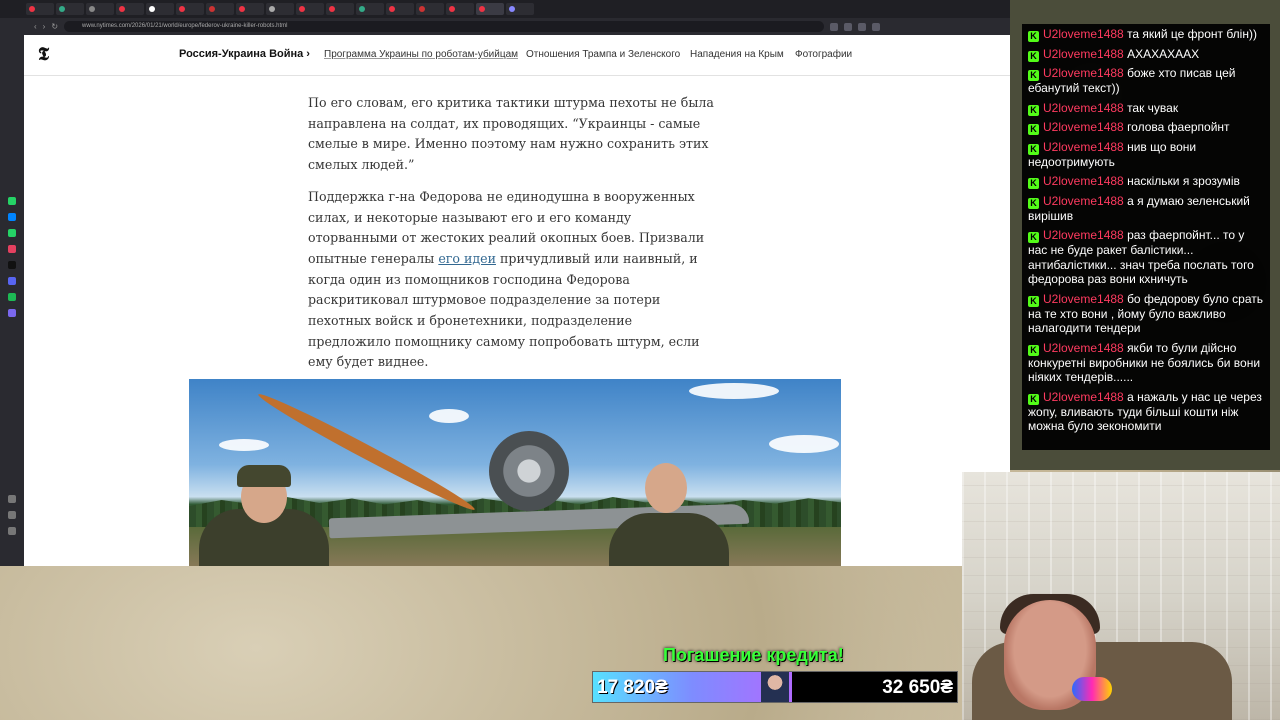 This screenshot has height=720, width=1280. What do you see at coordinates (35, 26) in the screenshot?
I see `back-icon: ‹` at bounding box center [35, 26].